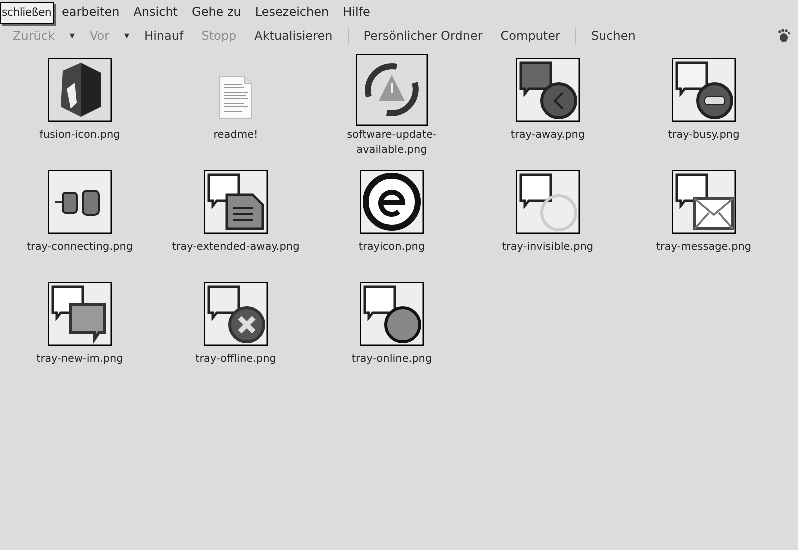 The width and height of the screenshot is (798, 550). What do you see at coordinates (392, 247) in the screenshot?
I see `file-name: trayicon.png` at bounding box center [392, 247].